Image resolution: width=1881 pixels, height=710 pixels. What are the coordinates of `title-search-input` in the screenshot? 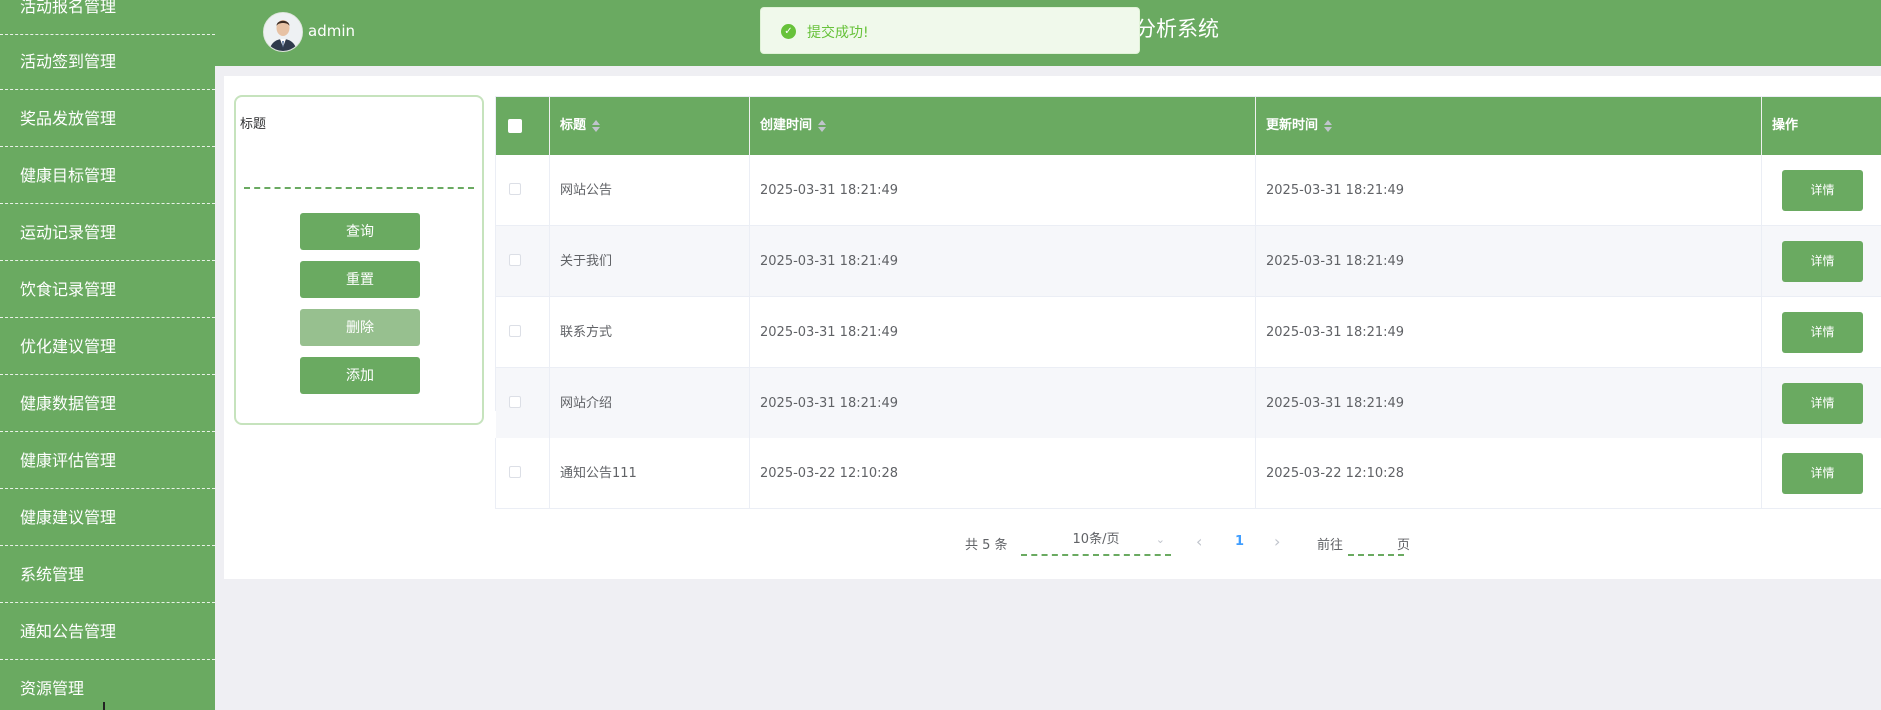 It's located at (359, 176).